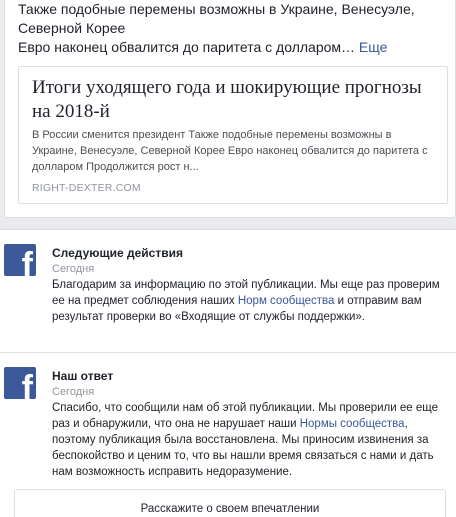 The image size is (456, 517). Describe the element at coordinates (83, 376) in the screenshot. I see `message-title: Наш ответ` at that location.